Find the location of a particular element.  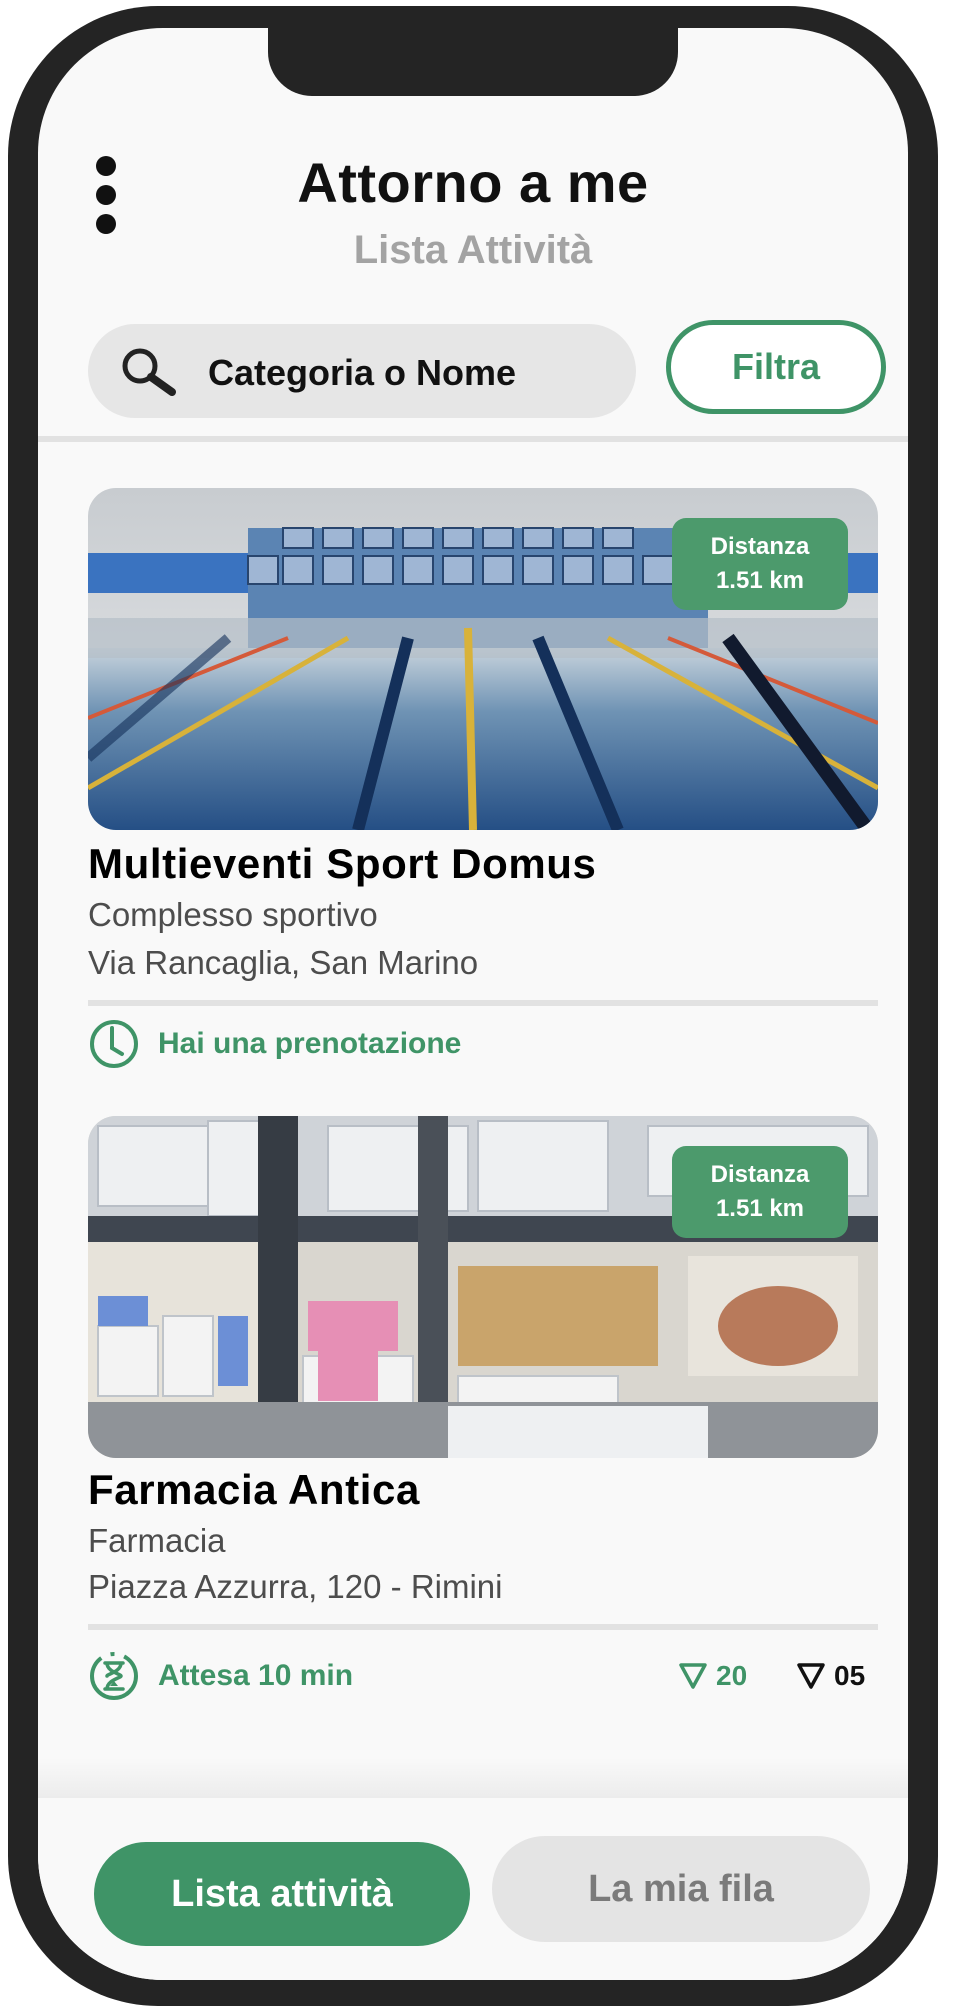

booking-status: Hai una prenotazione is located at coordinates (274, 1044).